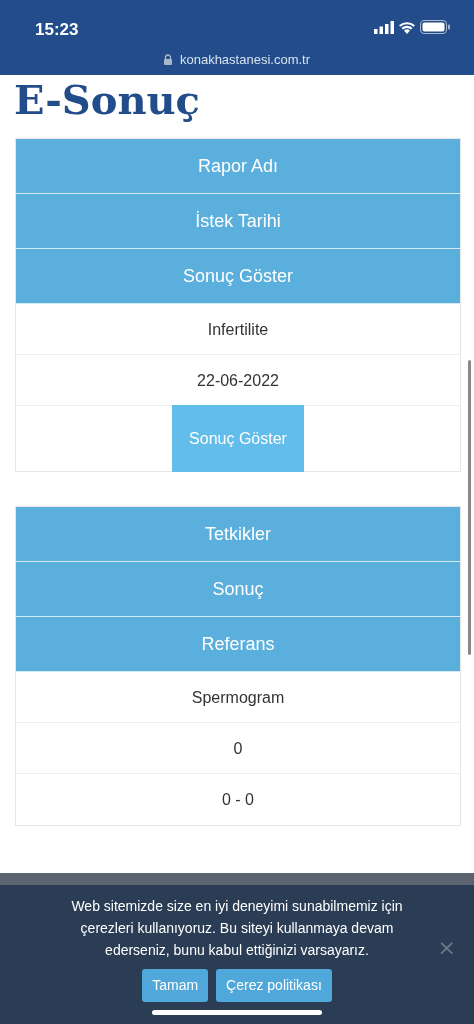  What do you see at coordinates (57, 30) in the screenshot?
I see `status-time: 15:23` at bounding box center [57, 30].